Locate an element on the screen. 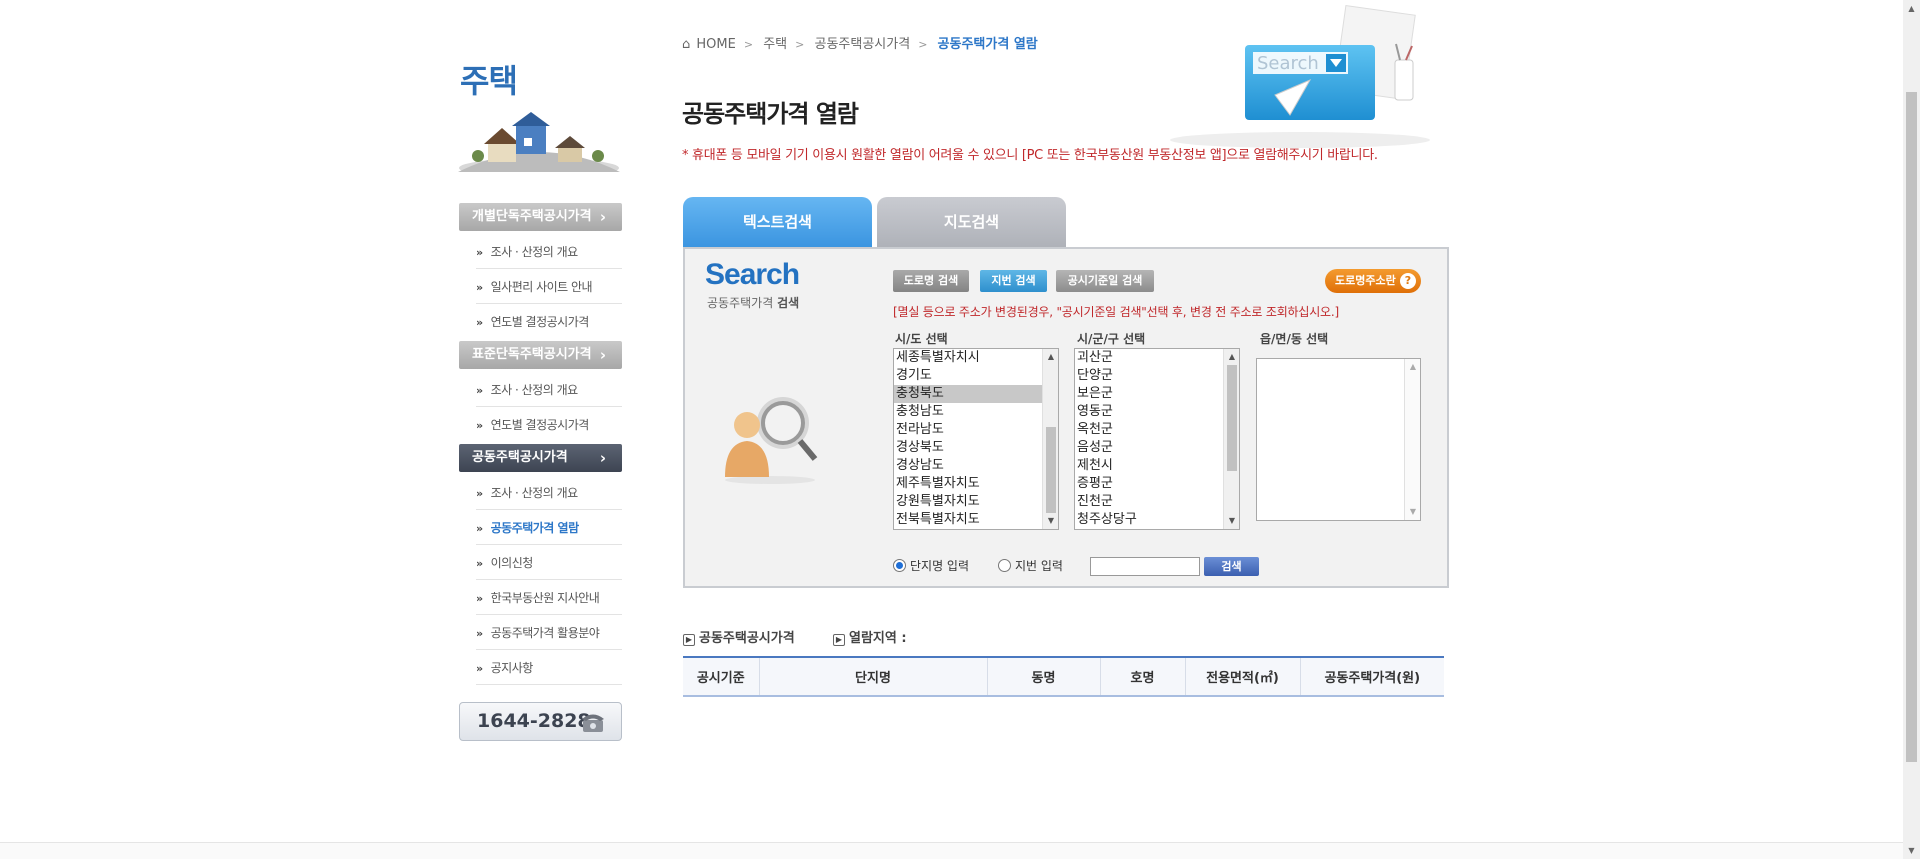  tab-map-search: 지도검색 is located at coordinates (971, 222).